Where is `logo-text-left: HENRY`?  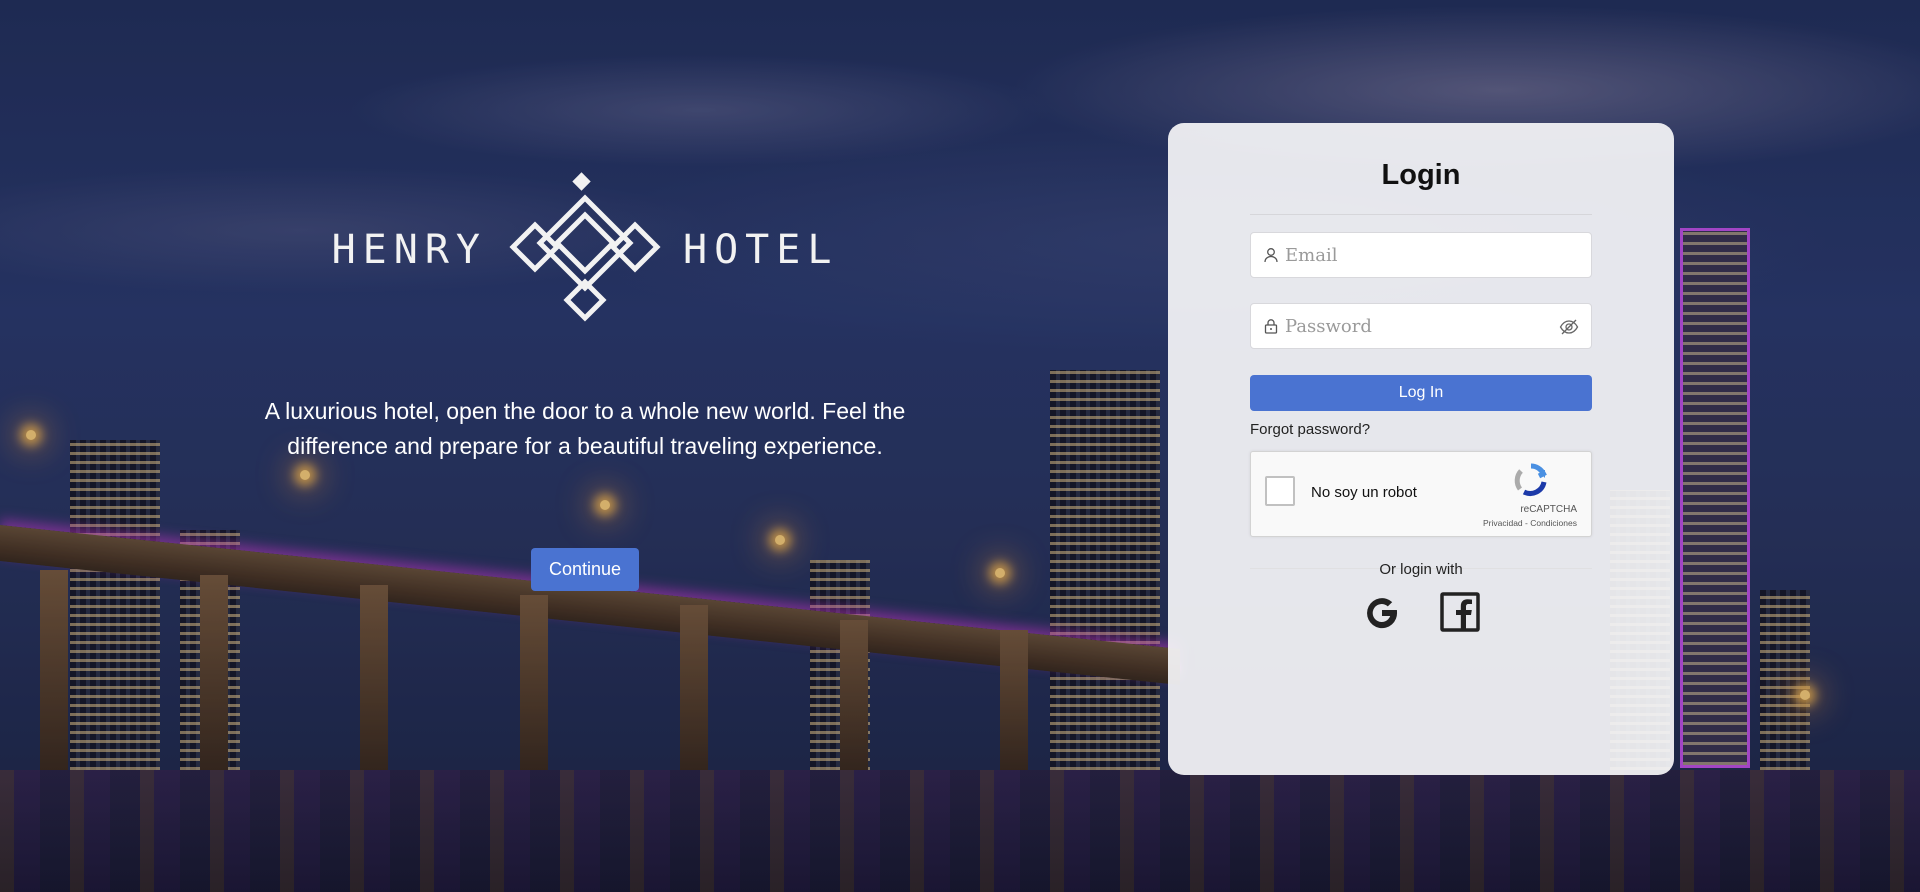 logo-text-left: HENRY is located at coordinates (409, 250).